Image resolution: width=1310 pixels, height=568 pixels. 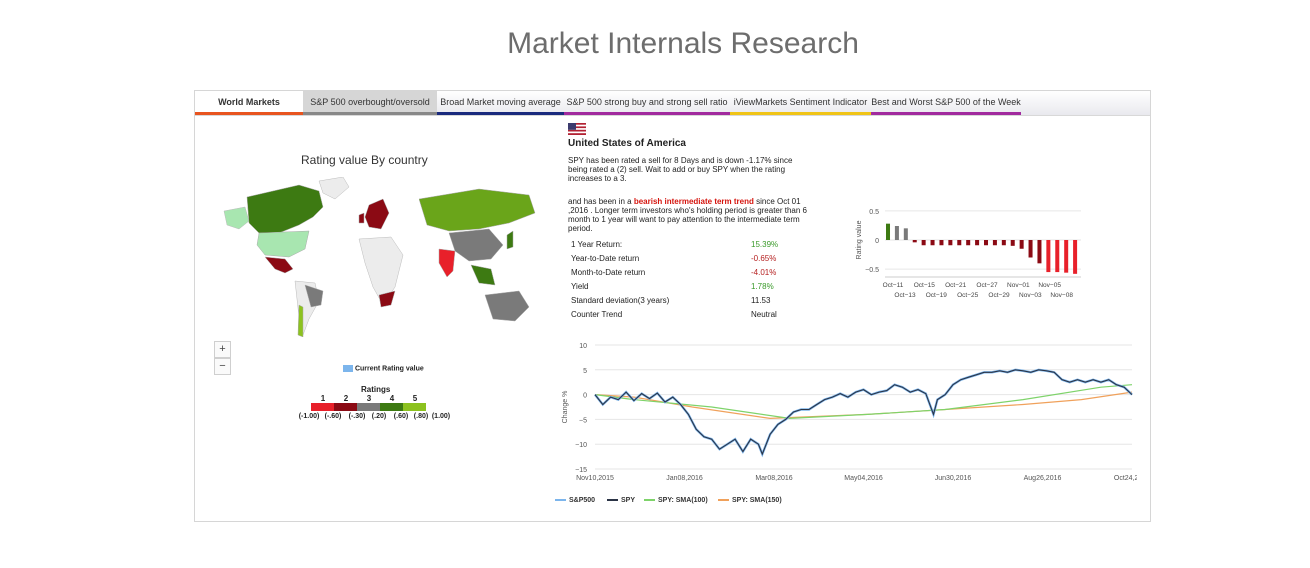 What do you see at coordinates (379, 416) in the screenshot?
I see `rating-value: (.20)` at bounding box center [379, 416].